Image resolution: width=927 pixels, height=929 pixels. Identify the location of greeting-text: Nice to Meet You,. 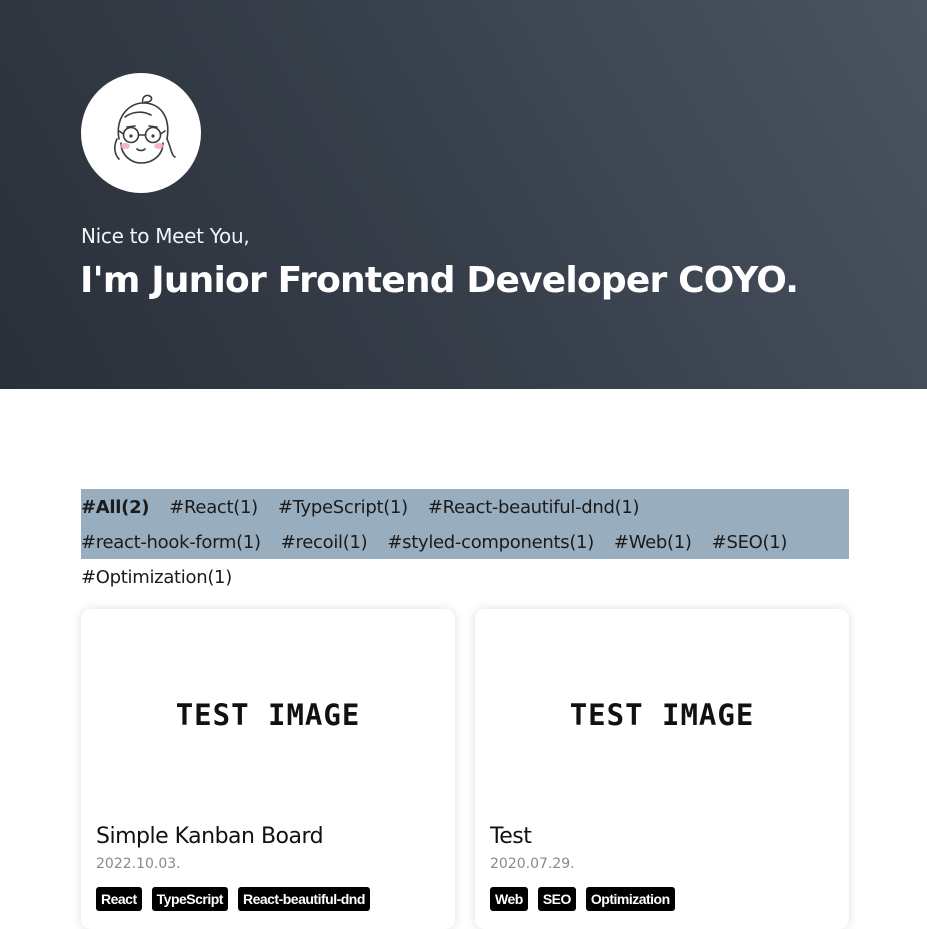
(165, 236).